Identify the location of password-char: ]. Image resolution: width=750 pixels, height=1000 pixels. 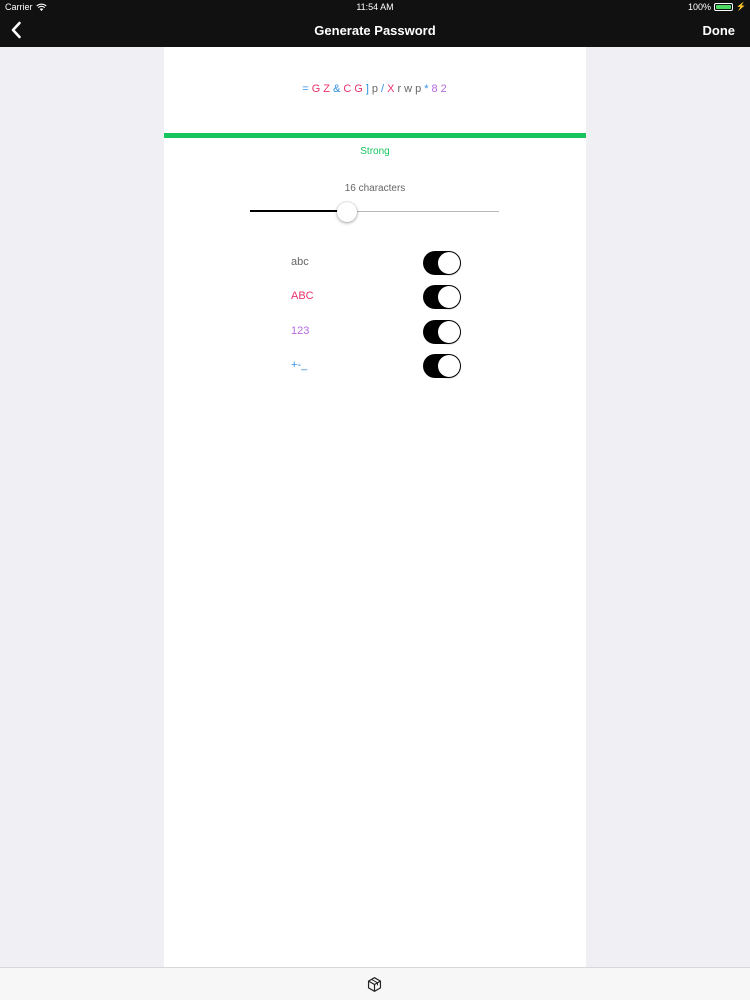
(367, 89).